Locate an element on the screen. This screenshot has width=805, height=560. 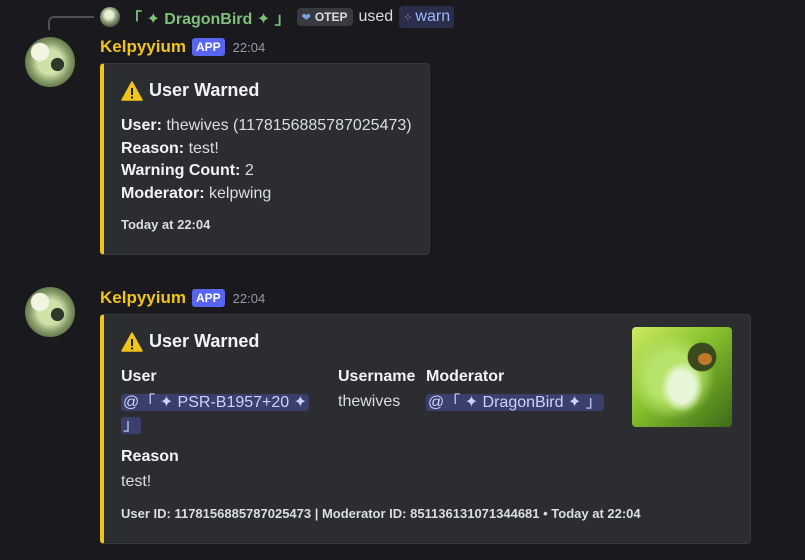
reason-line: Reason: test! is located at coordinates (170, 149).